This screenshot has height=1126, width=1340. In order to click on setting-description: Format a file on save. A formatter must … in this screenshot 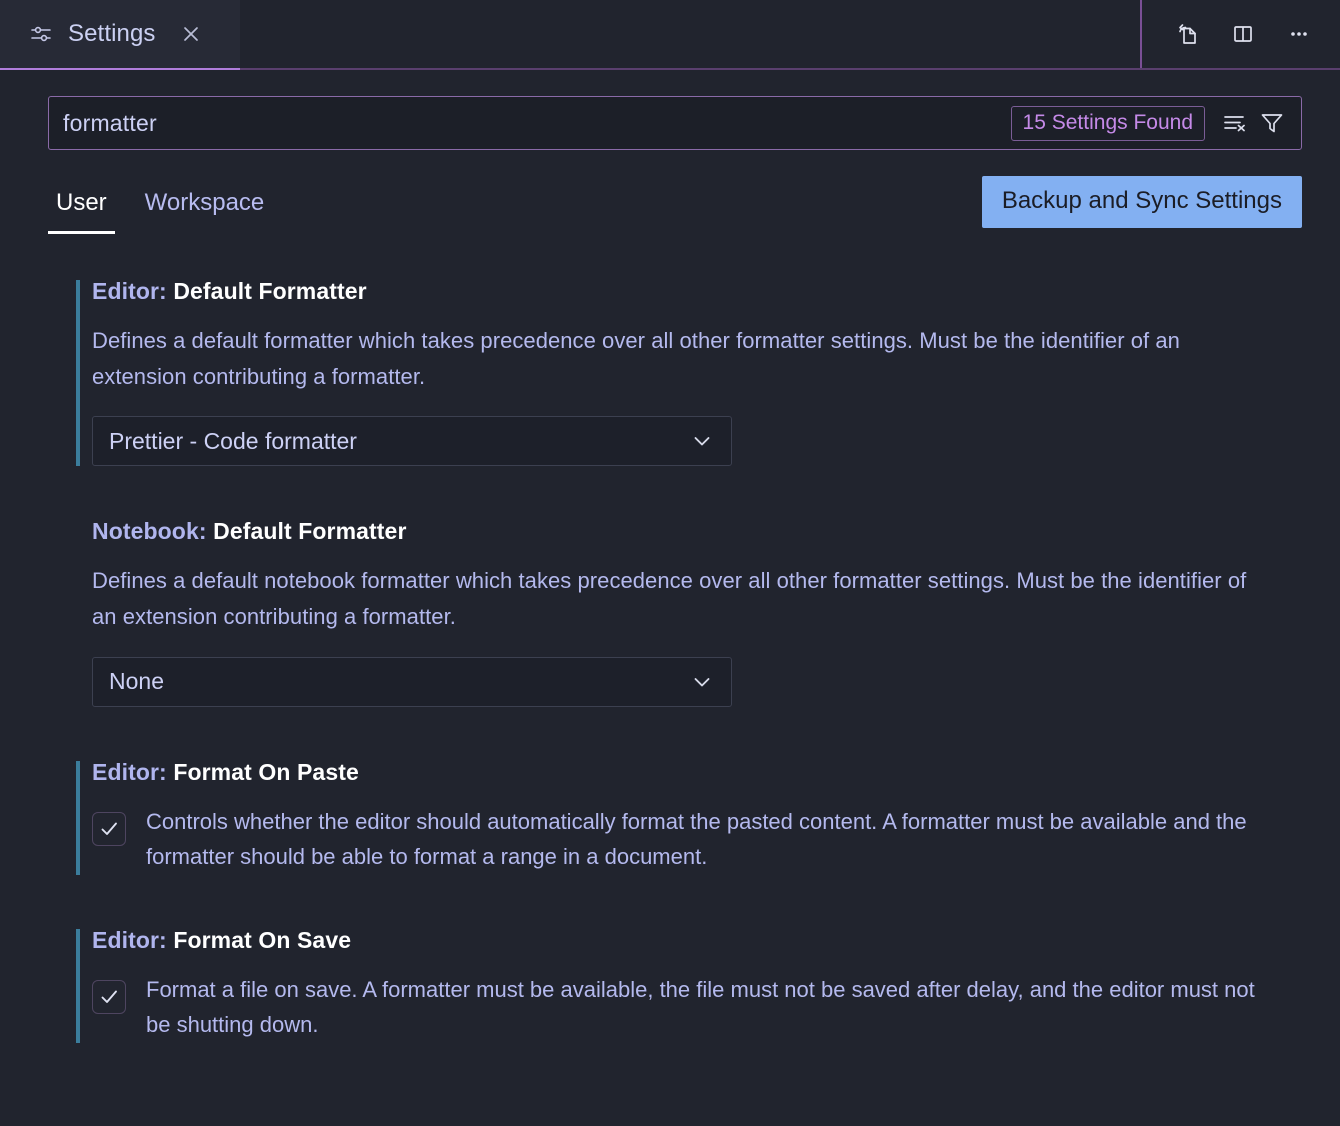, I will do `click(700, 1007)`.